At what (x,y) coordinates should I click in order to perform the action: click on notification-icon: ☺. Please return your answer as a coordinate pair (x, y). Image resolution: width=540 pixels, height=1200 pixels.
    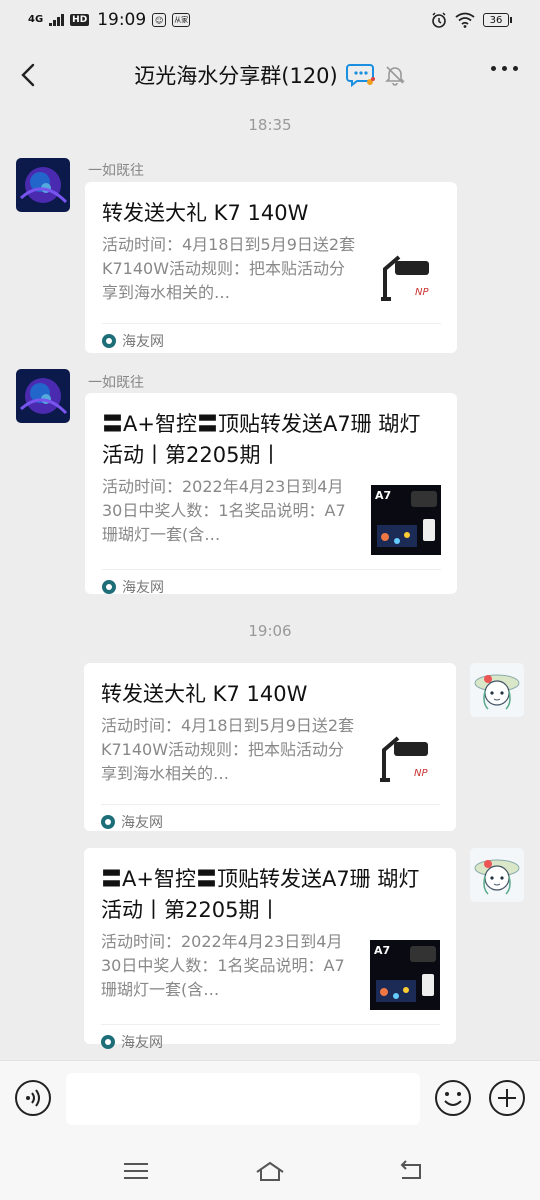
    Looking at the image, I should click on (159, 20).